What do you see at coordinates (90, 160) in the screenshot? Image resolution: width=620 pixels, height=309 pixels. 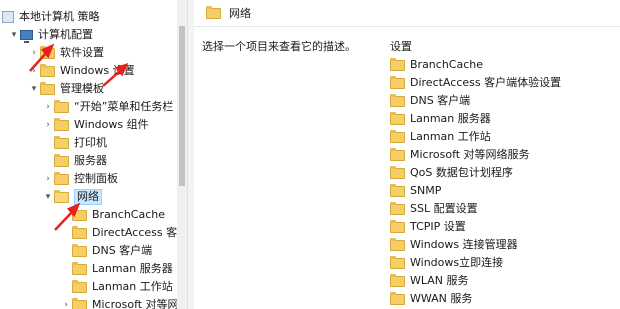 I see `tree-item-label: 服务器` at bounding box center [90, 160].